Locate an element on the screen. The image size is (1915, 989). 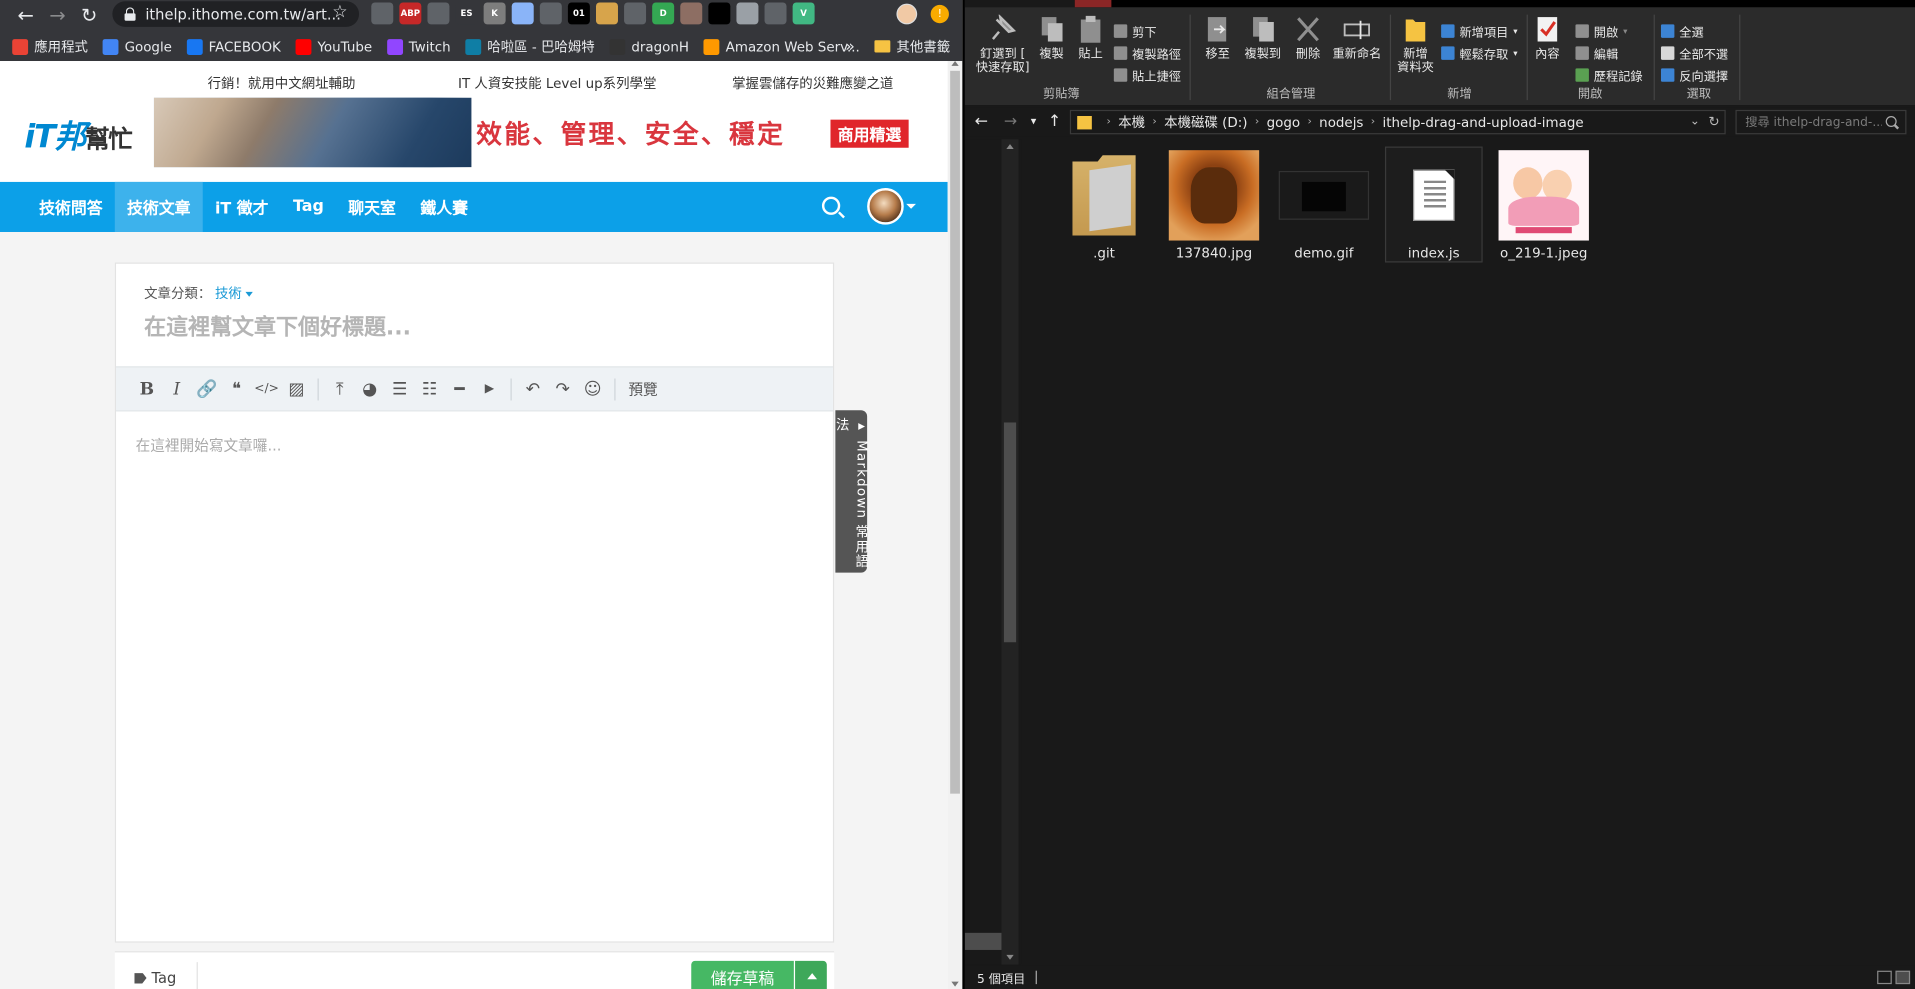
copy-to-button: 複製到 is located at coordinates (1262, 38).